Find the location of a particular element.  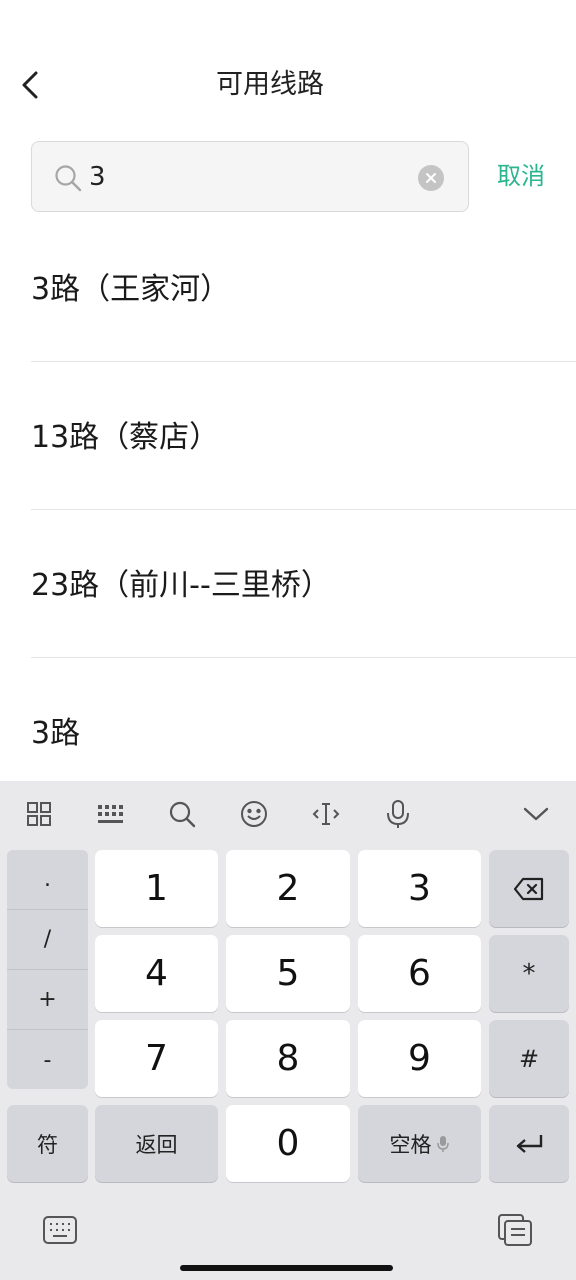

cancel-button: 取消 is located at coordinates (521, 176).